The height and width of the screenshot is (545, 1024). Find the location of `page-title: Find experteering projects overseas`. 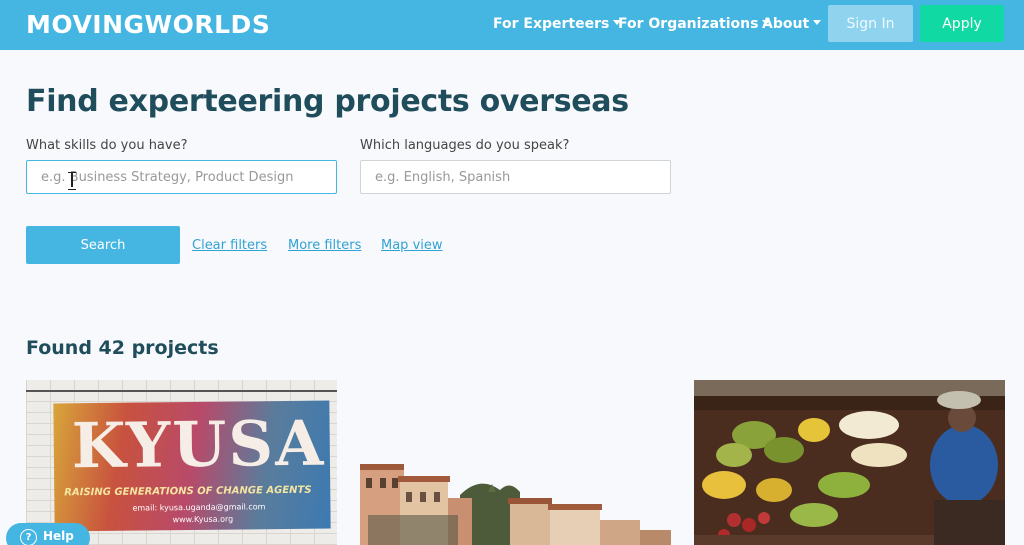

page-title: Find experteering projects overseas is located at coordinates (327, 101).